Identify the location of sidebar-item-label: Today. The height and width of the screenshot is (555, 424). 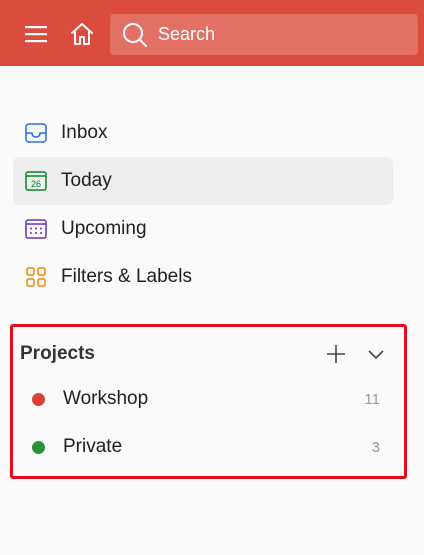
(86, 180).